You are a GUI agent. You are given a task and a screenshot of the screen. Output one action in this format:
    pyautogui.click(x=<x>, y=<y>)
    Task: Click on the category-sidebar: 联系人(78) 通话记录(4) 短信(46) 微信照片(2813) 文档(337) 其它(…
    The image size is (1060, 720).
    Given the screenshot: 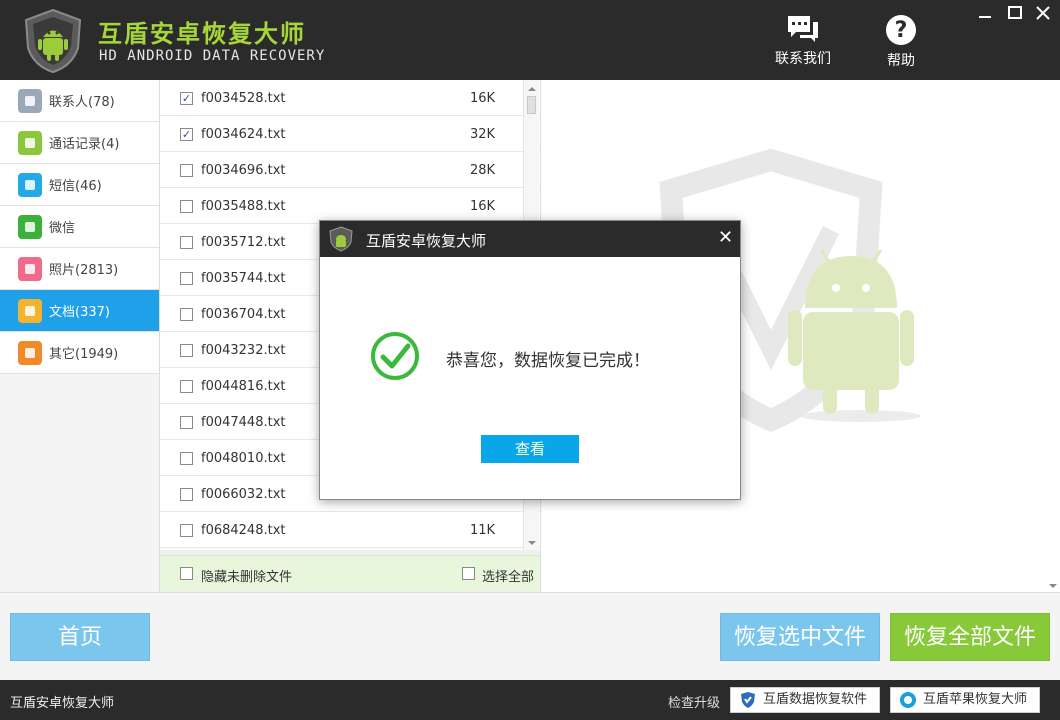 What is the action you would take?
    pyautogui.click(x=80, y=336)
    